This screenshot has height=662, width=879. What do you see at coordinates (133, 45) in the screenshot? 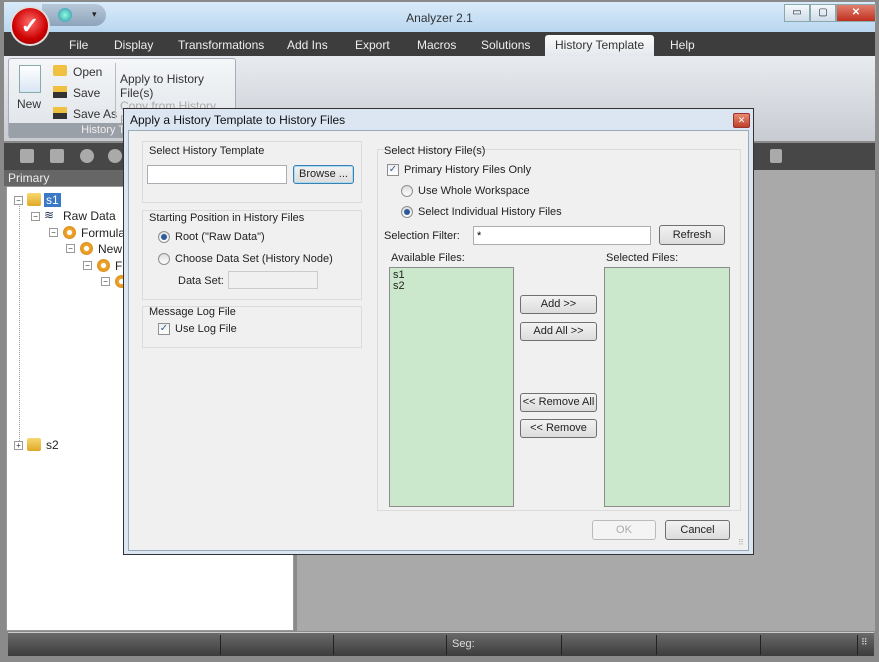
I see `menu-display: Display` at bounding box center [133, 45].